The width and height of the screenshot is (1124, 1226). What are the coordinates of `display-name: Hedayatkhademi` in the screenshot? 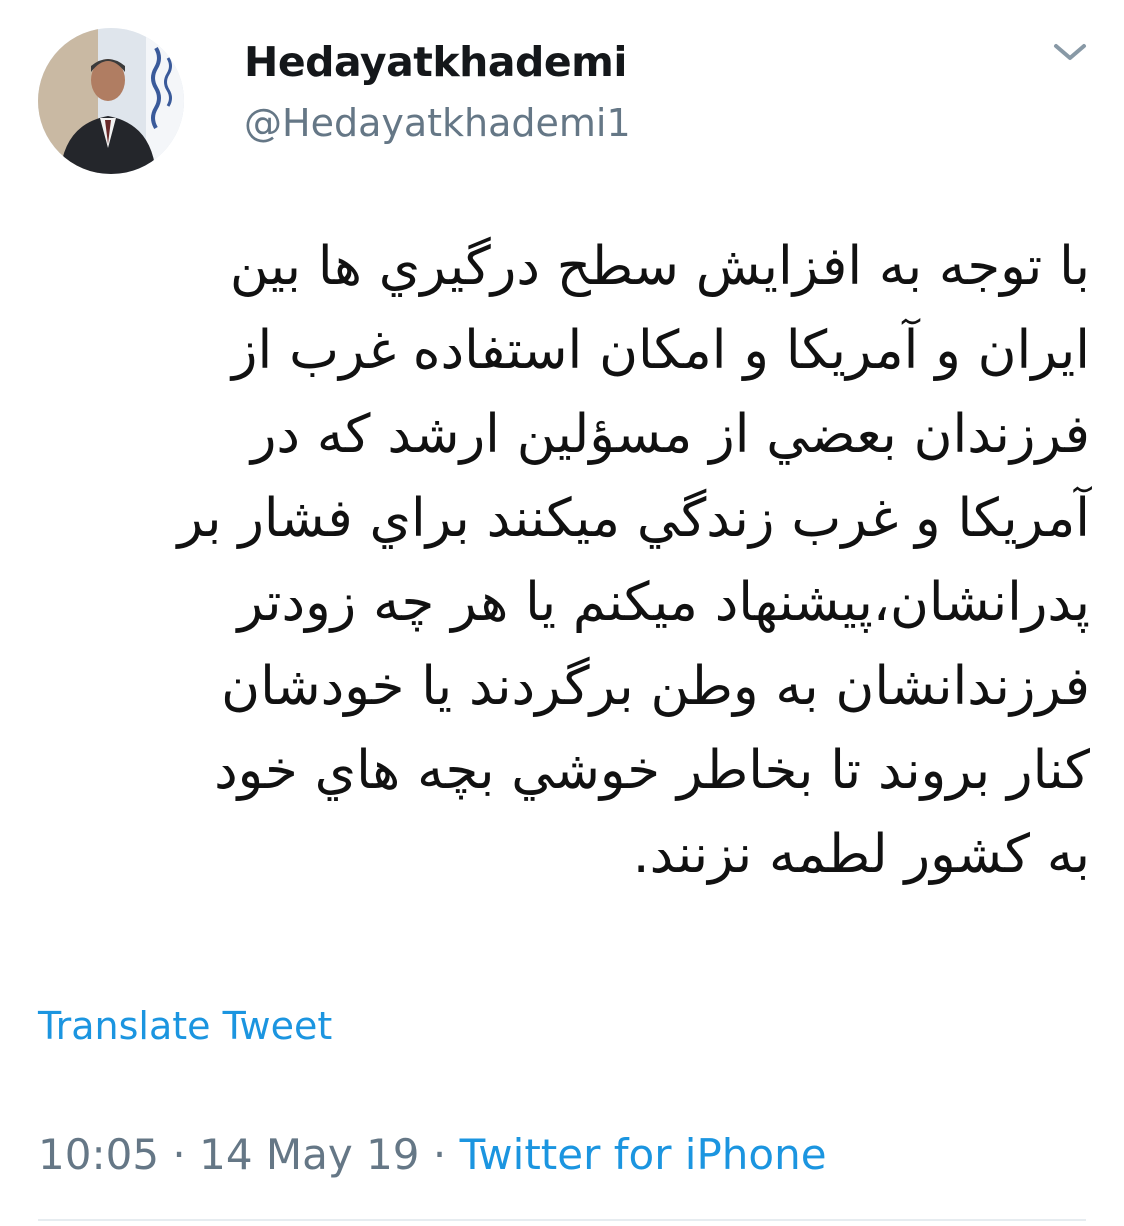 It's located at (435, 62).